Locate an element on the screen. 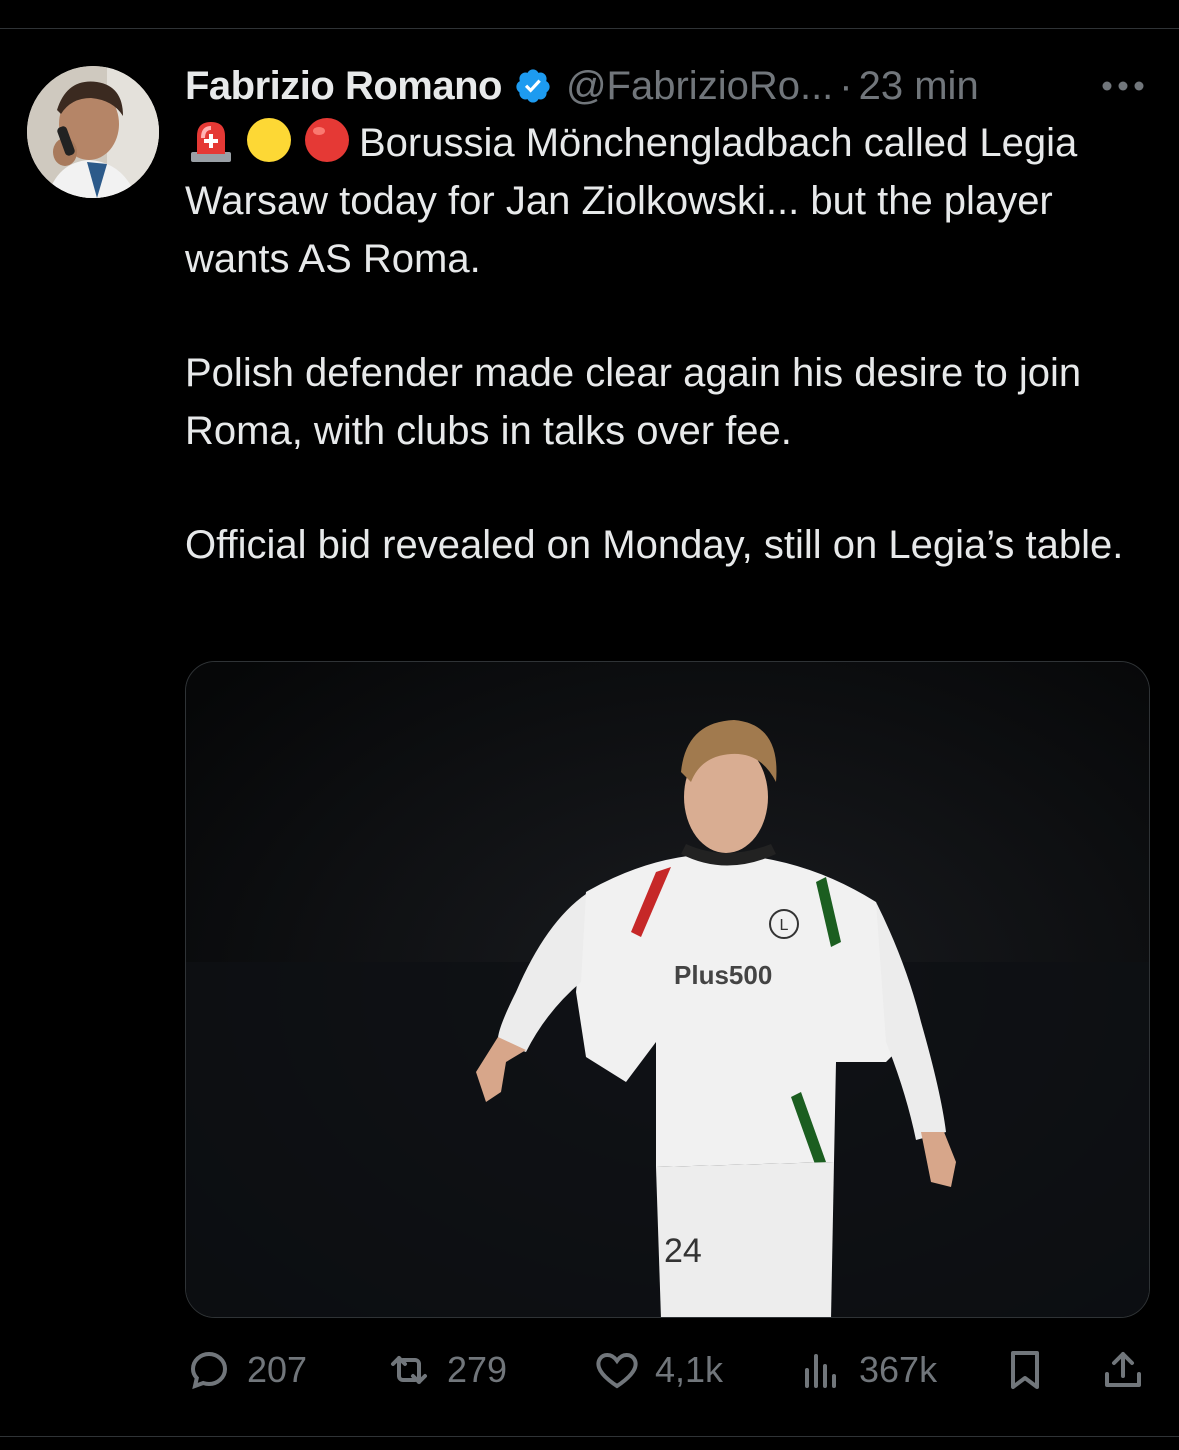  heart-icon is located at coordinates (617, 1370).